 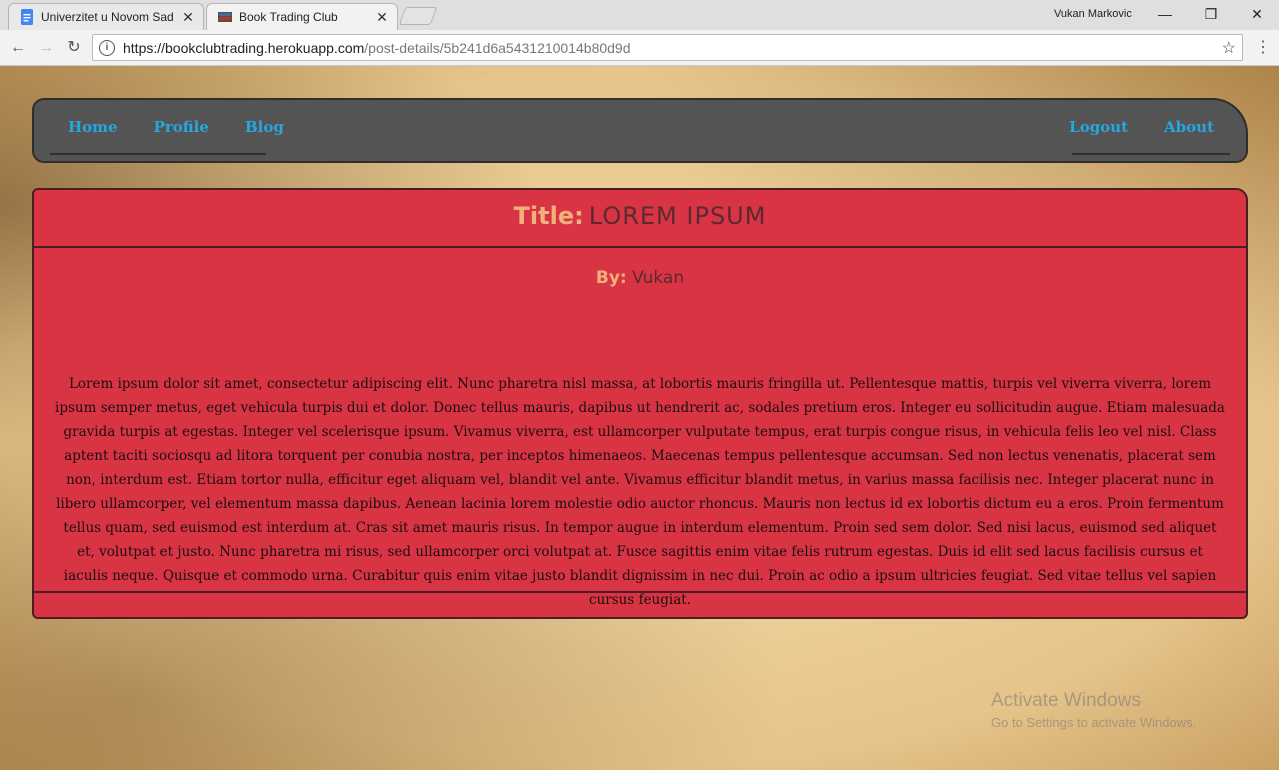 I want to click on back-arrow-icon: ←, so click(x=18, y=48).